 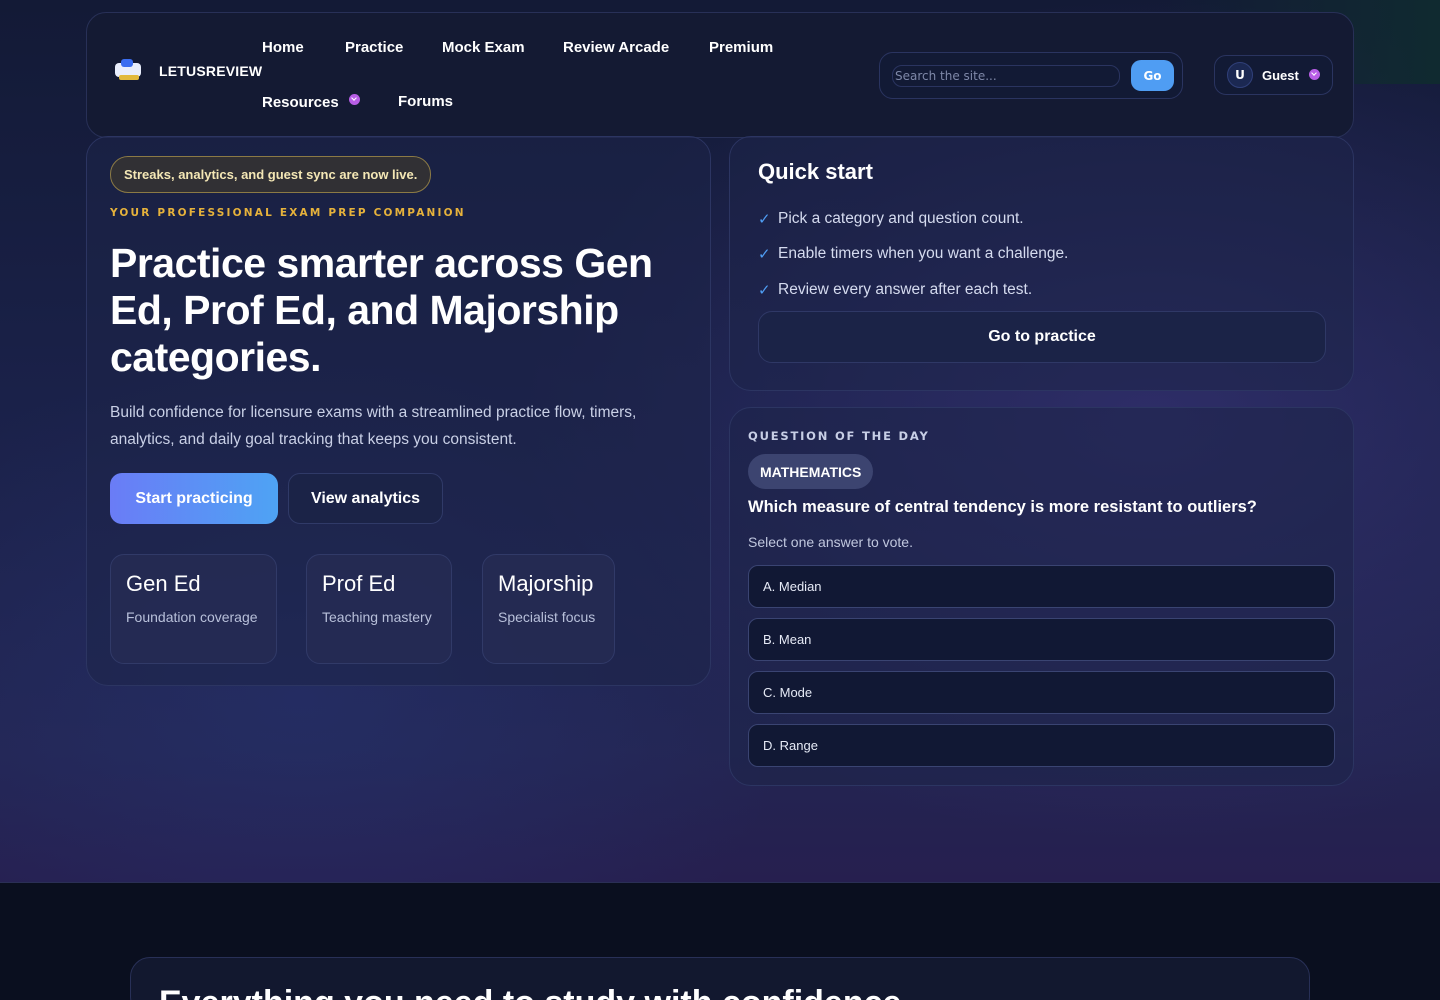 What do you see at coordinates (616, 47) in the screenshot?
I see `nav-review-arcade-link: Review Arcade` at bounding box center [616, 47].